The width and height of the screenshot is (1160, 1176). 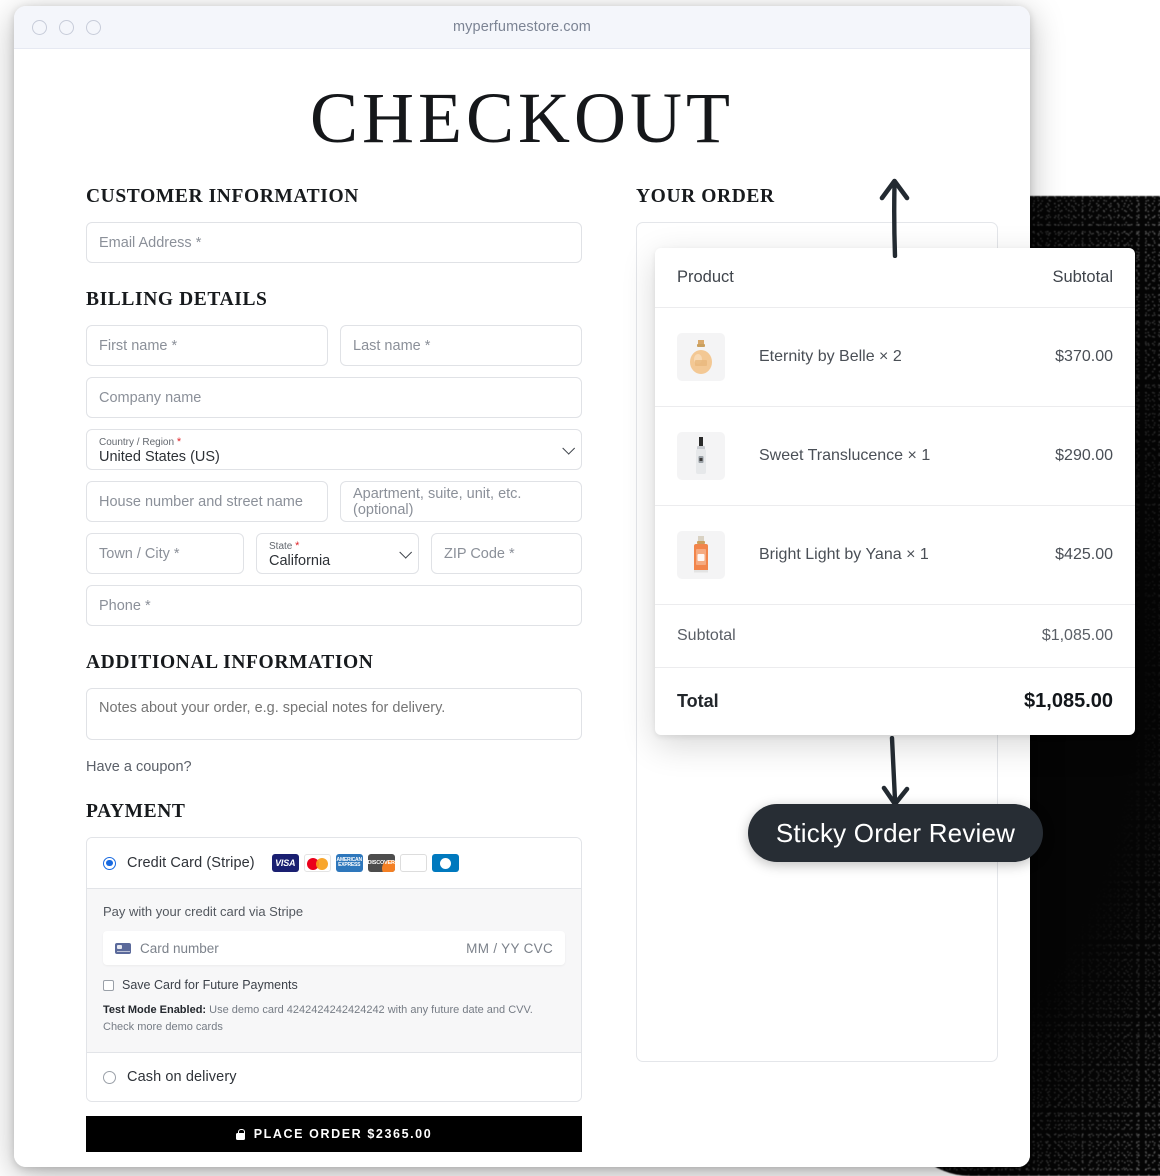 I want to click on country-select-value: United States (US), so click(x=159, y=456).